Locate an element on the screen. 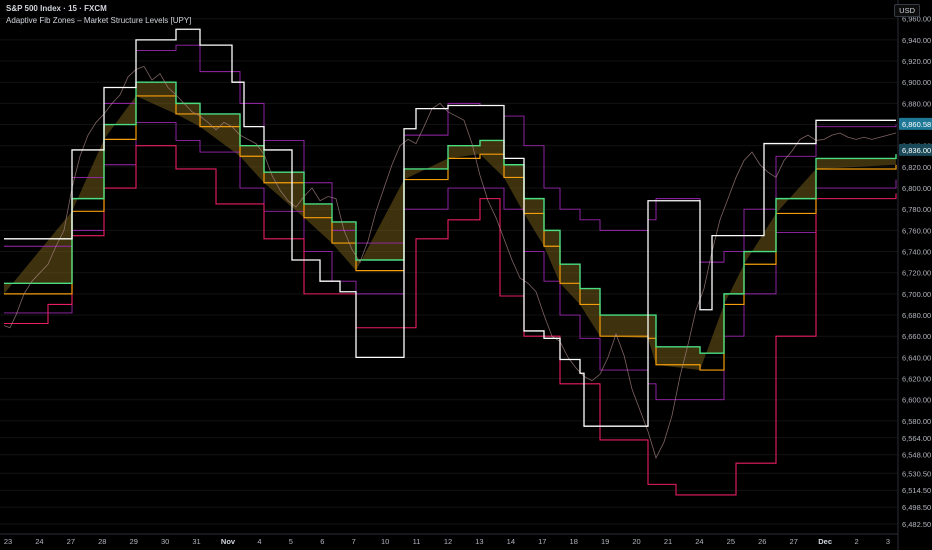  x-tick-label: 13 is located at coordinates (479, 541).